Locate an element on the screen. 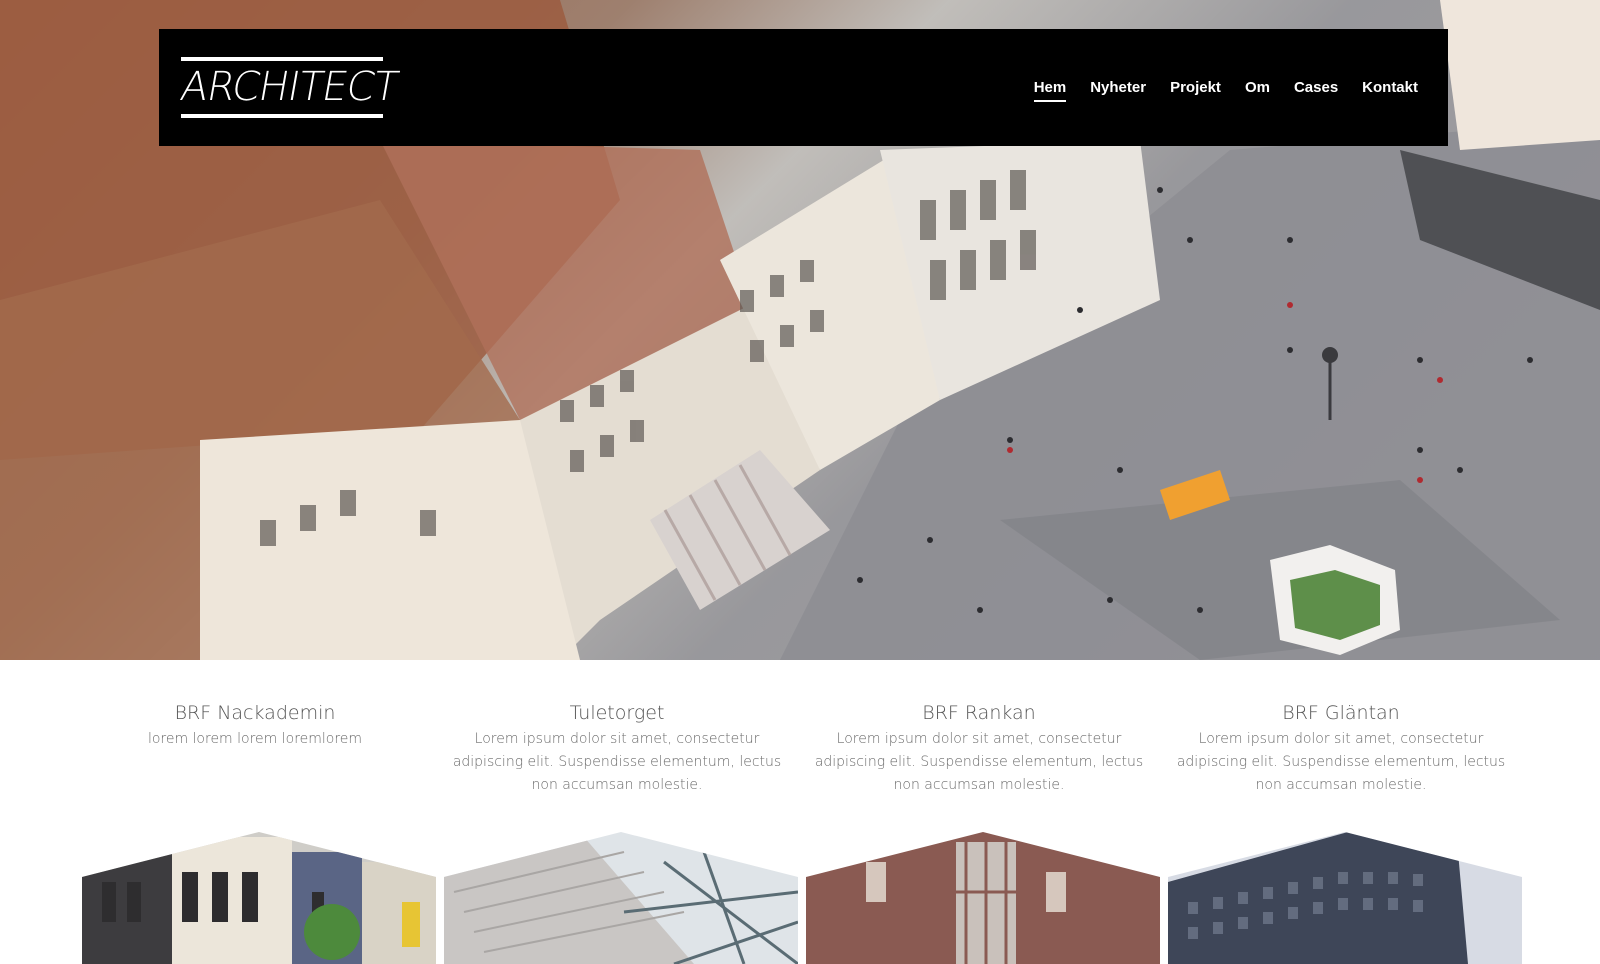 The width and height of the screenshot is (1600, 964). main-nav: Hem Nyheter Projekt Om Cases Kontakt is located at coordinates (1225, 90).